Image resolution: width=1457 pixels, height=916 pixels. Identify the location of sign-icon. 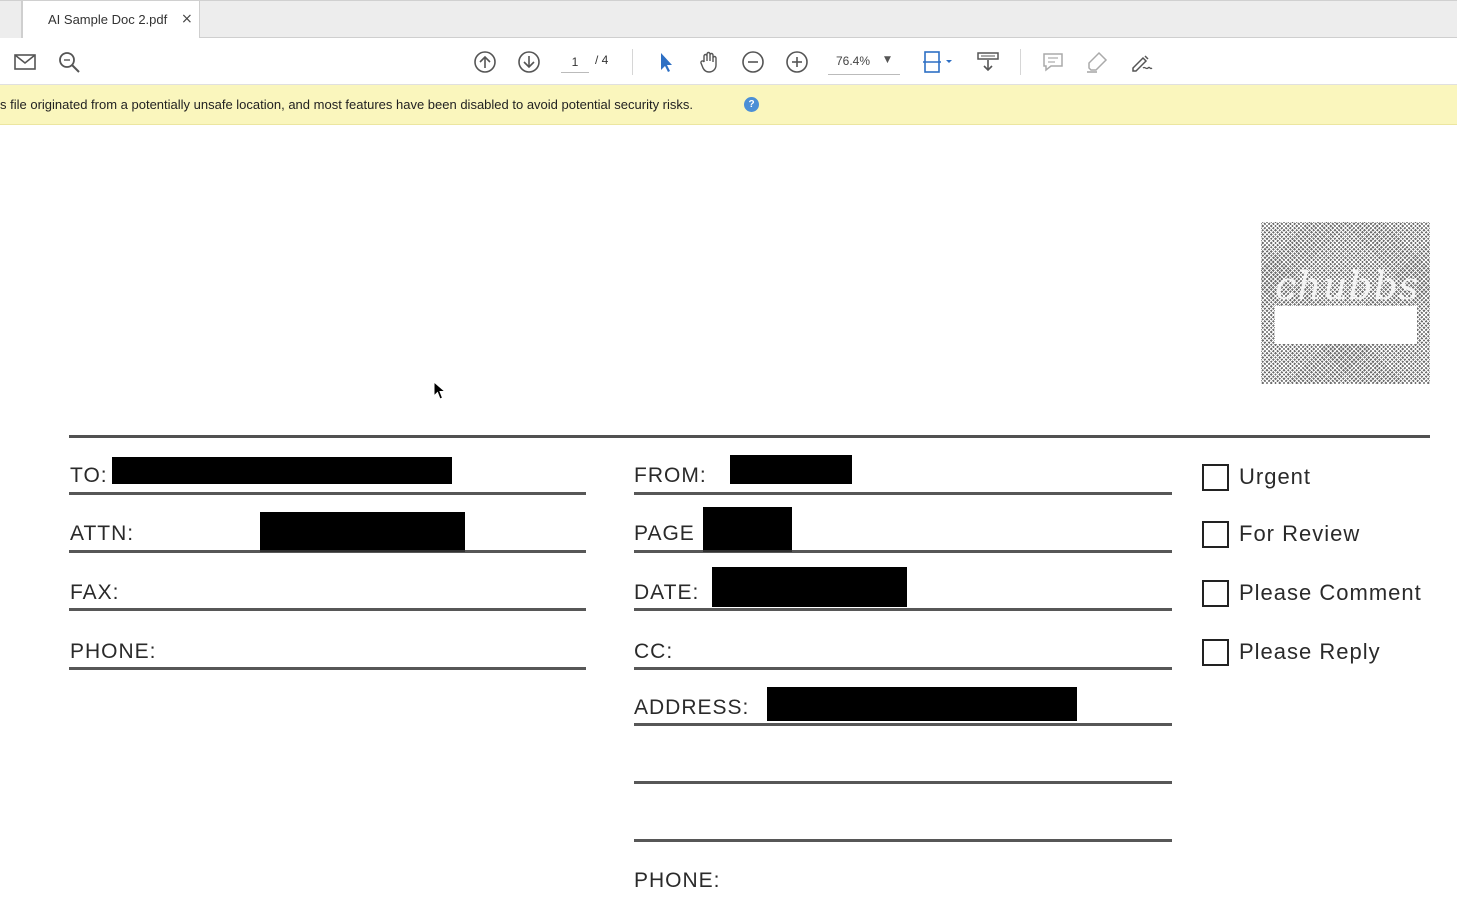
(1141, 62).